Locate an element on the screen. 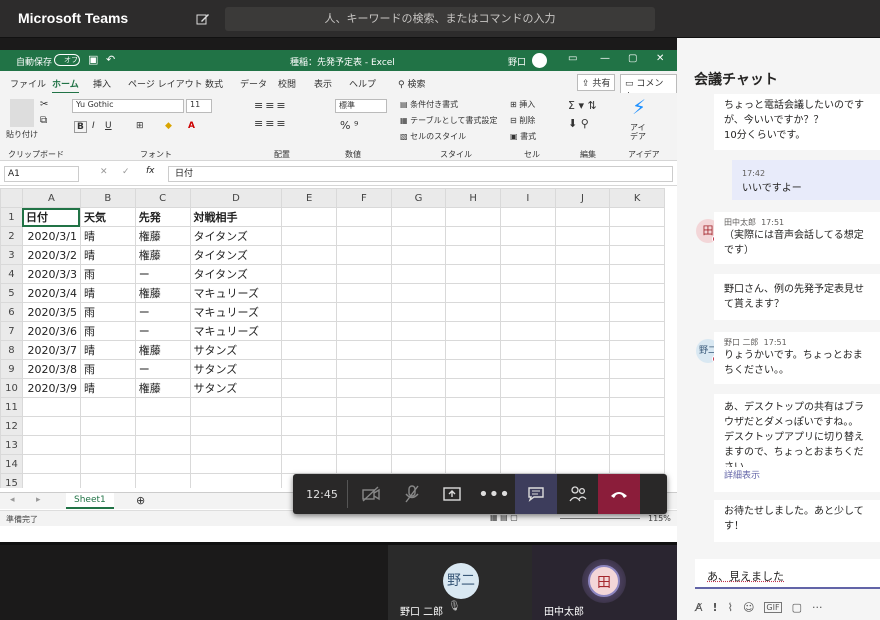 This screenshot has width=880, height=620. sheet-cell: 2020/3/7 is located at coordinates (51, 350).